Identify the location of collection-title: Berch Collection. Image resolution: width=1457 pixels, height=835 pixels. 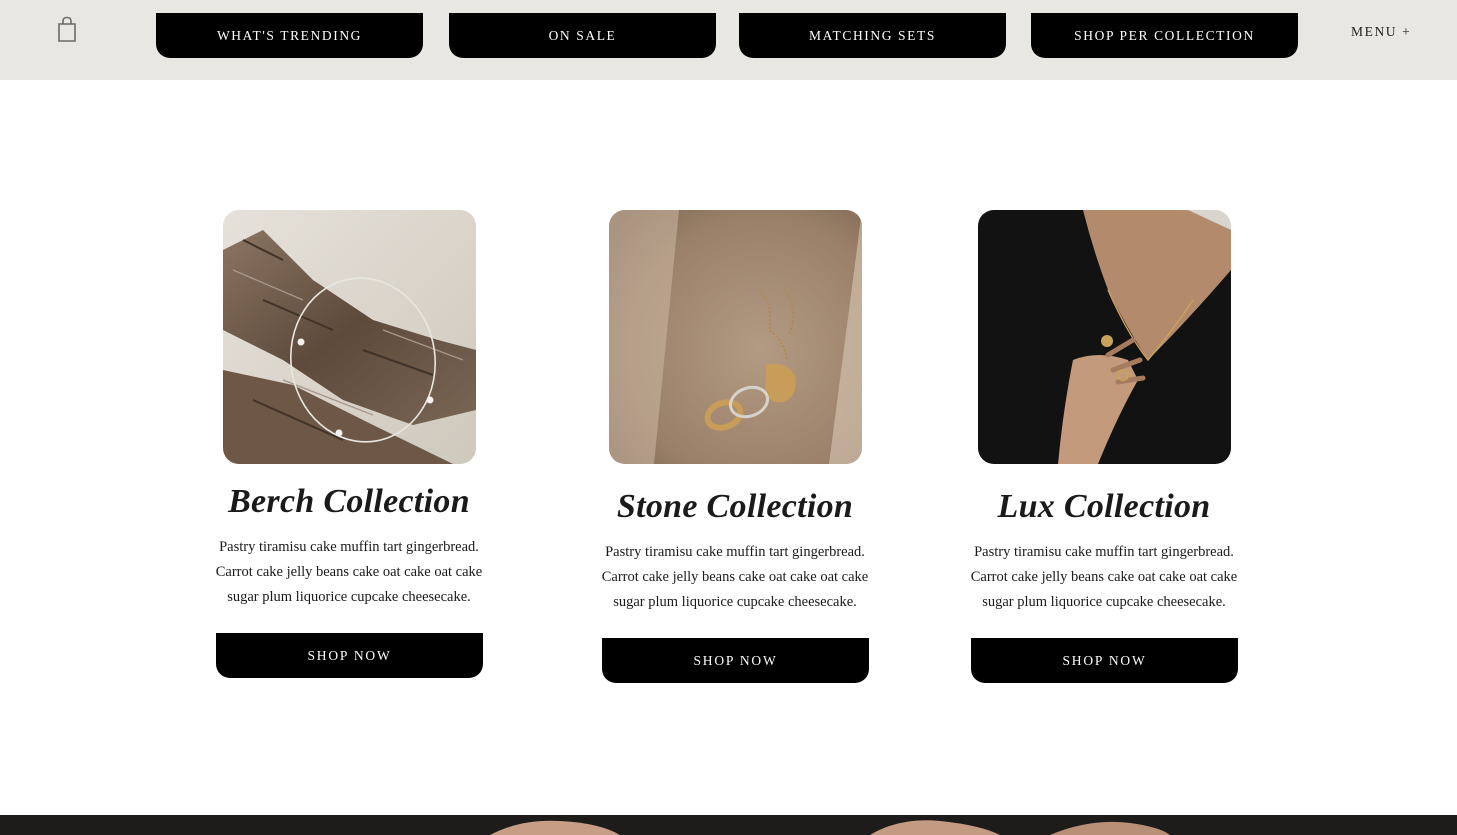
(349, 501).